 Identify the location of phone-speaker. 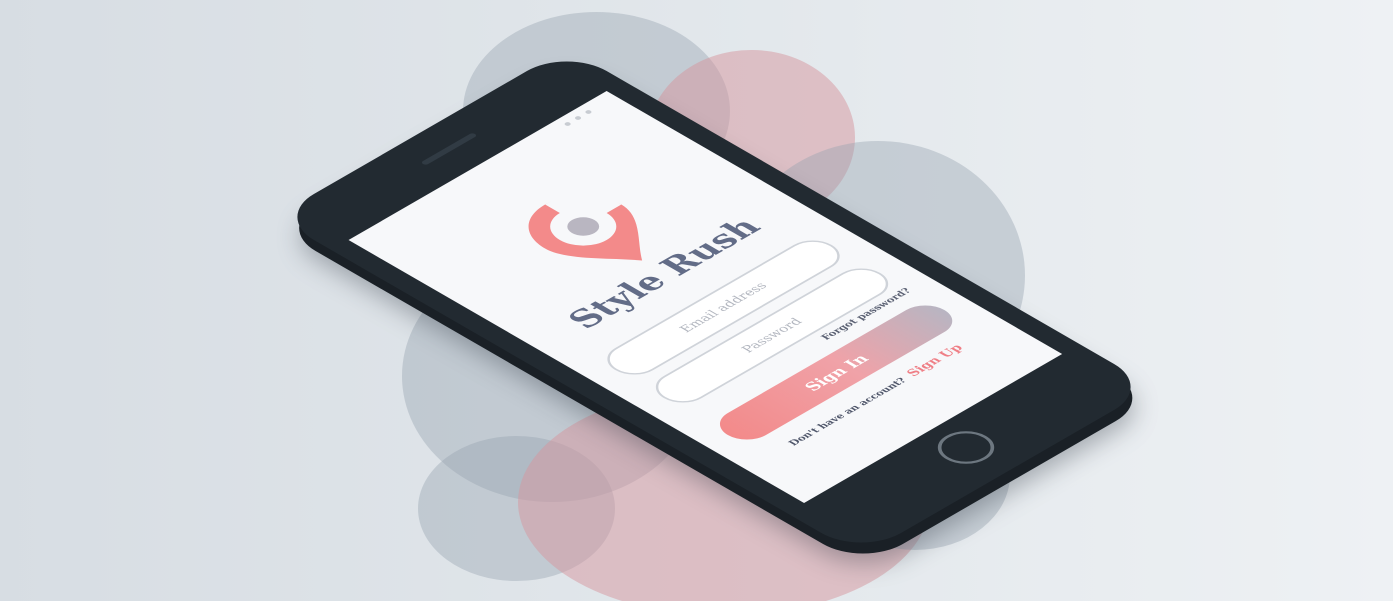
(449, 149).